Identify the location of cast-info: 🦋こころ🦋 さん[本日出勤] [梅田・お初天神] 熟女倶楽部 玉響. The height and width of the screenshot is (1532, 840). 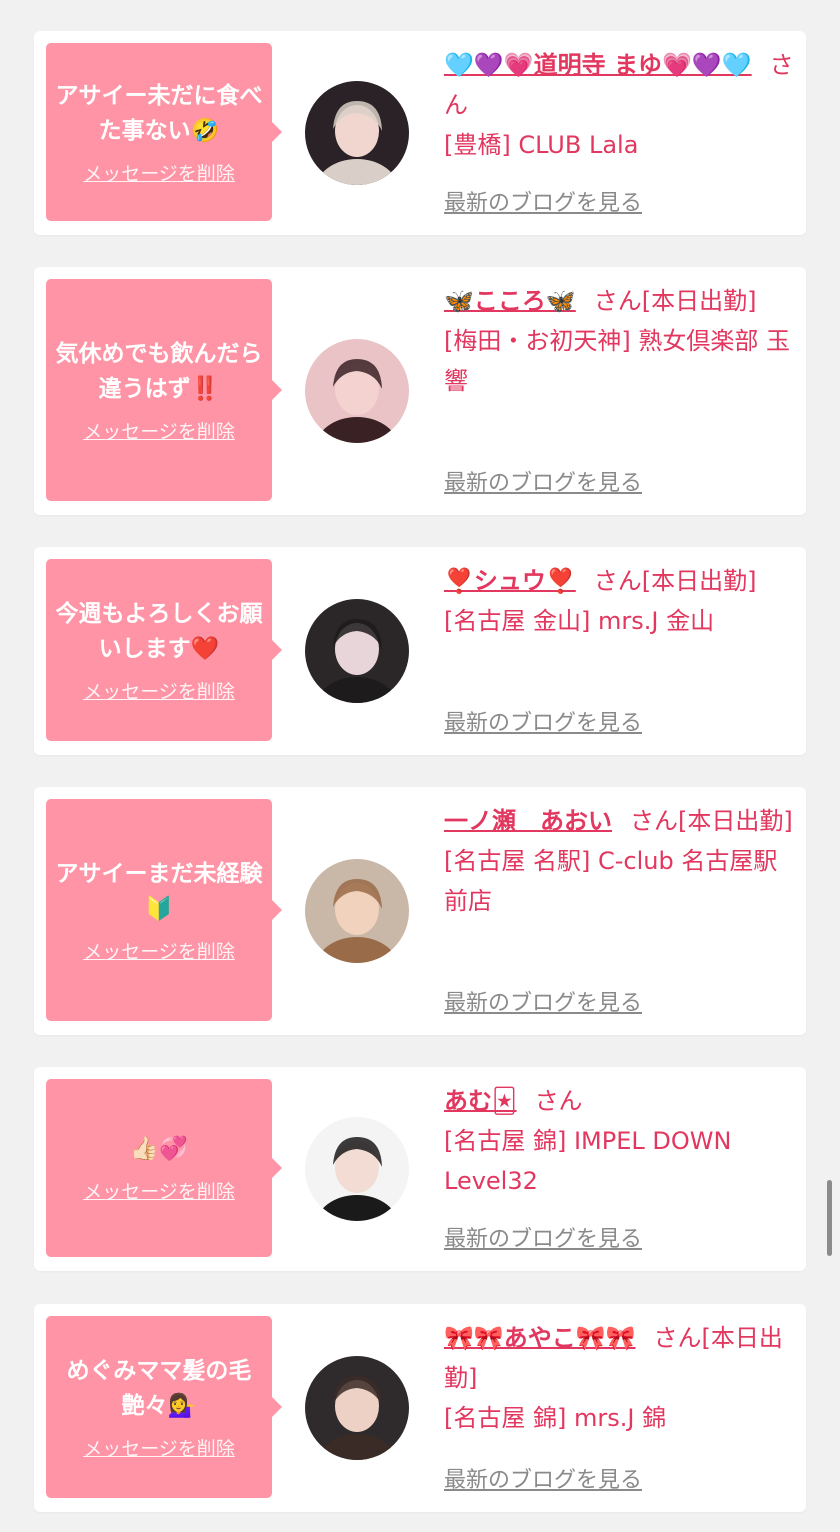
(619, 341).